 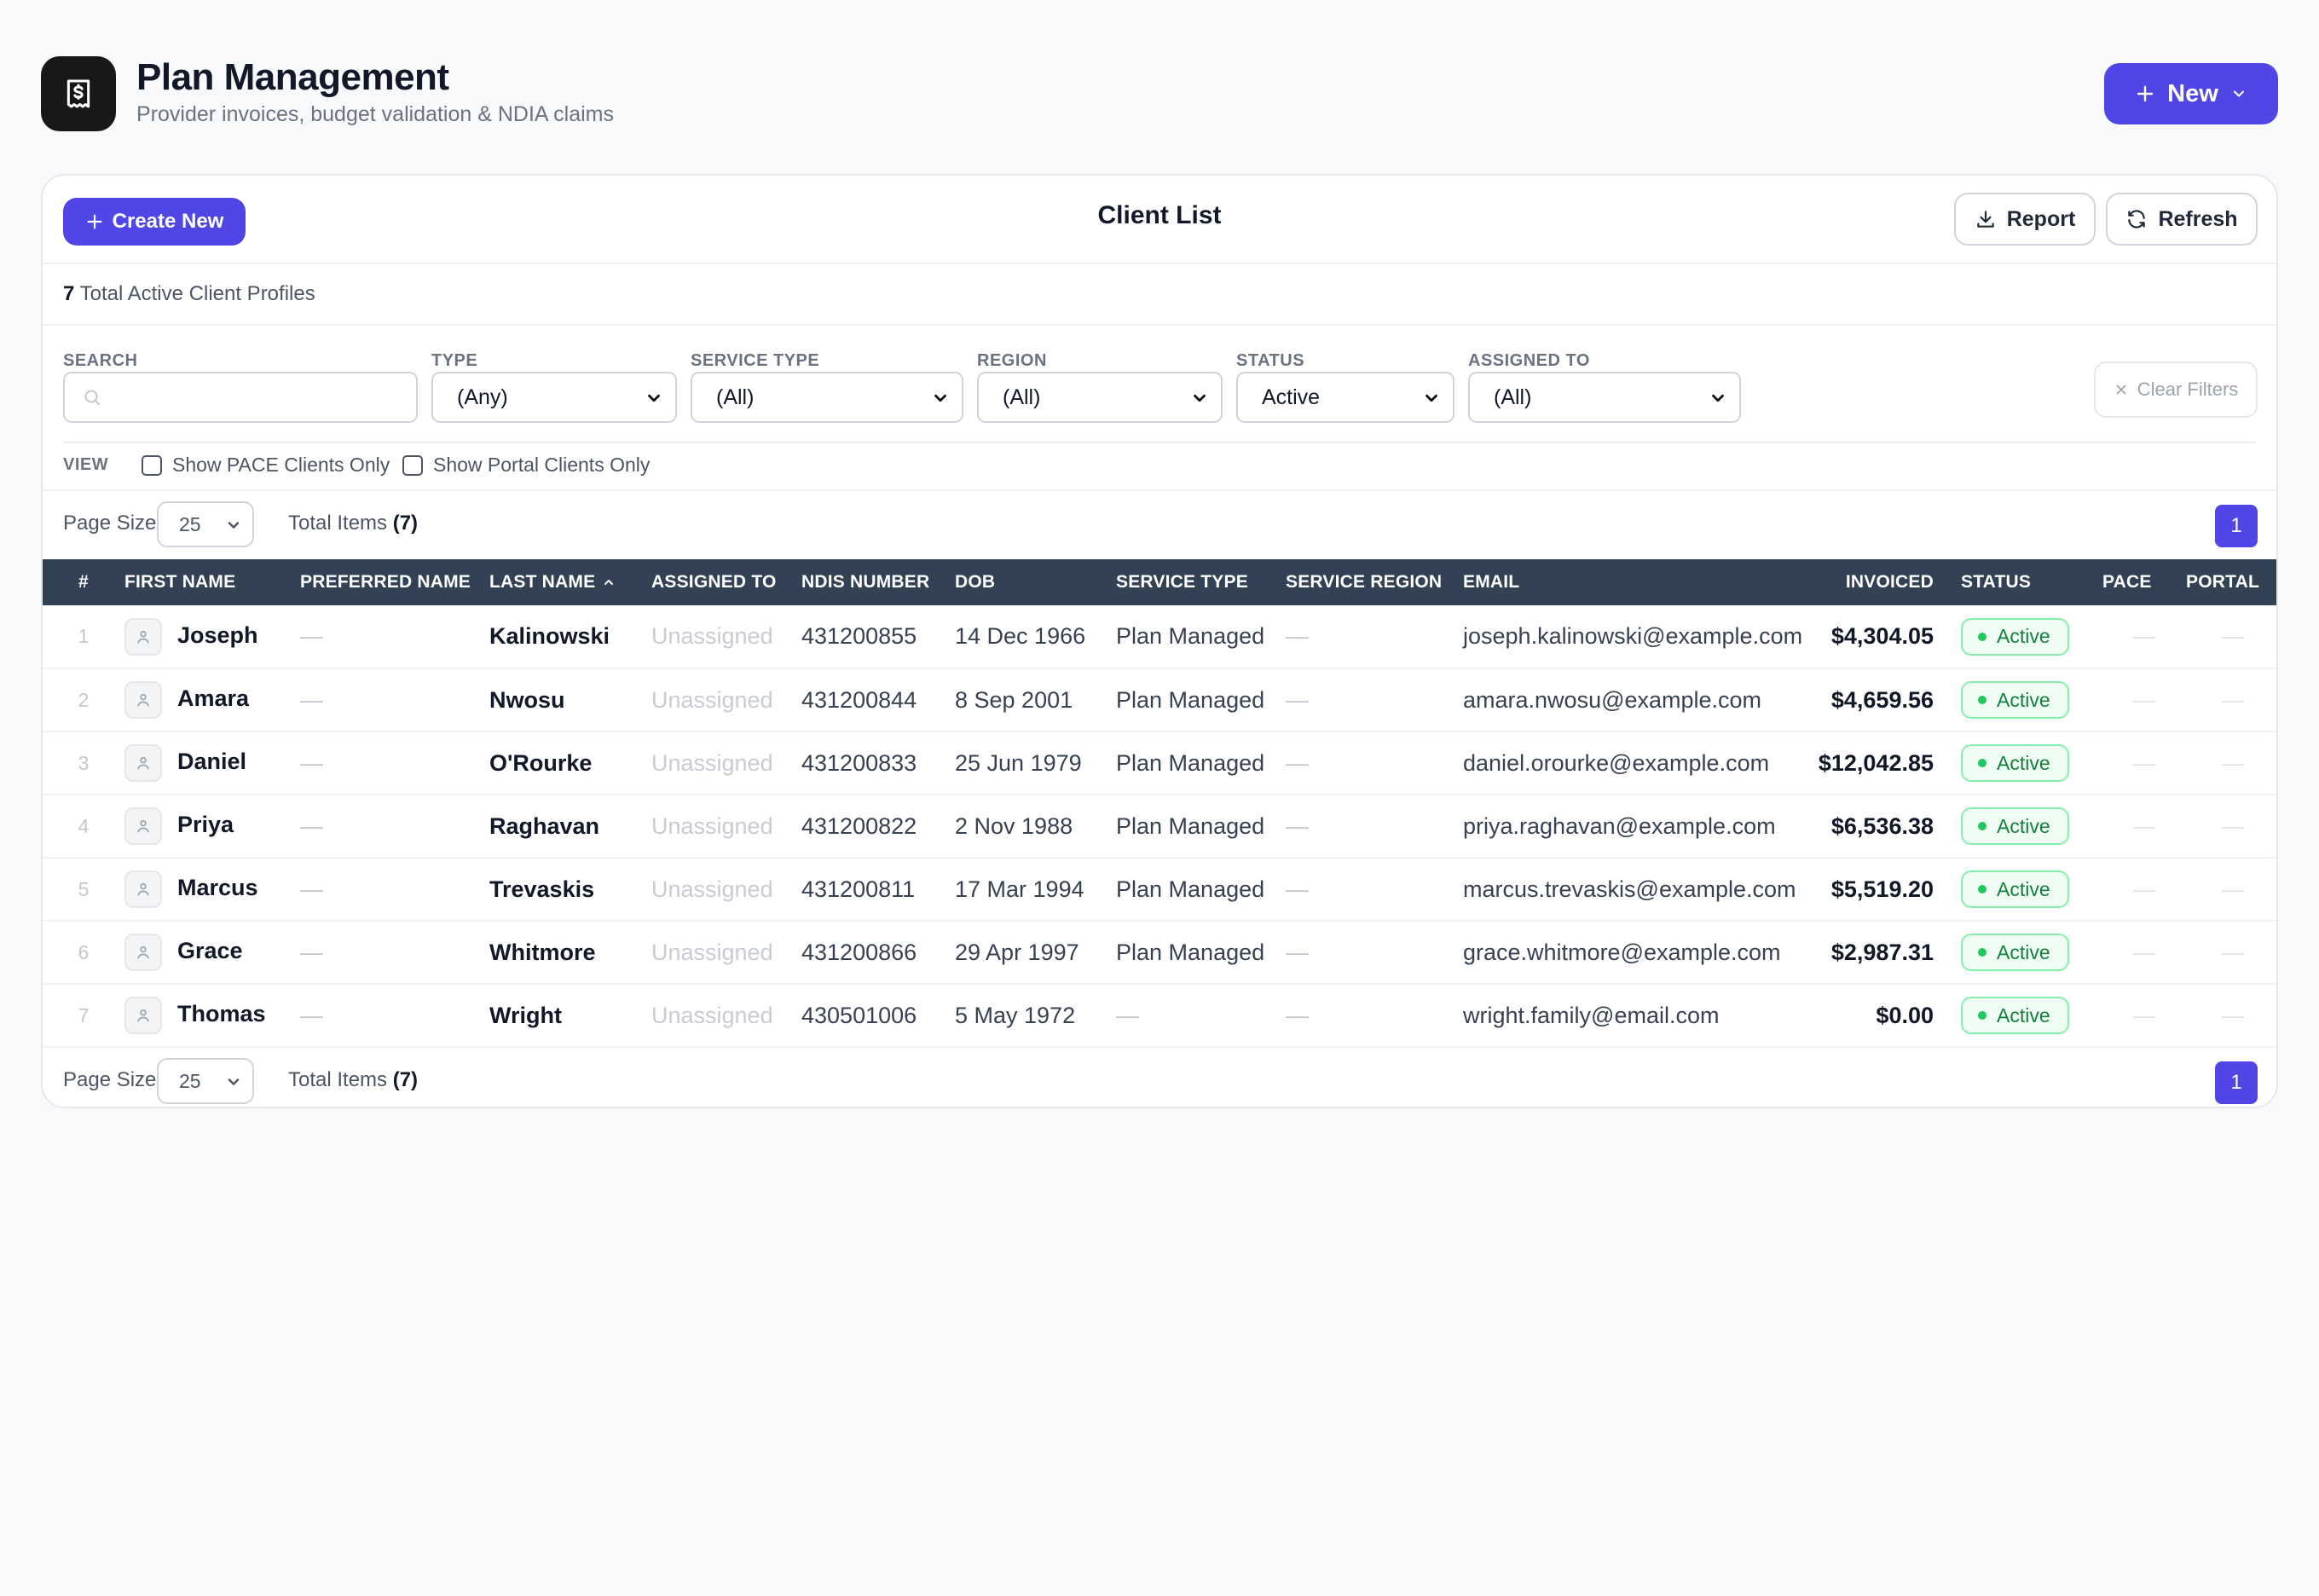 I want to click on new-button: New, so click(x=2191, y=93).